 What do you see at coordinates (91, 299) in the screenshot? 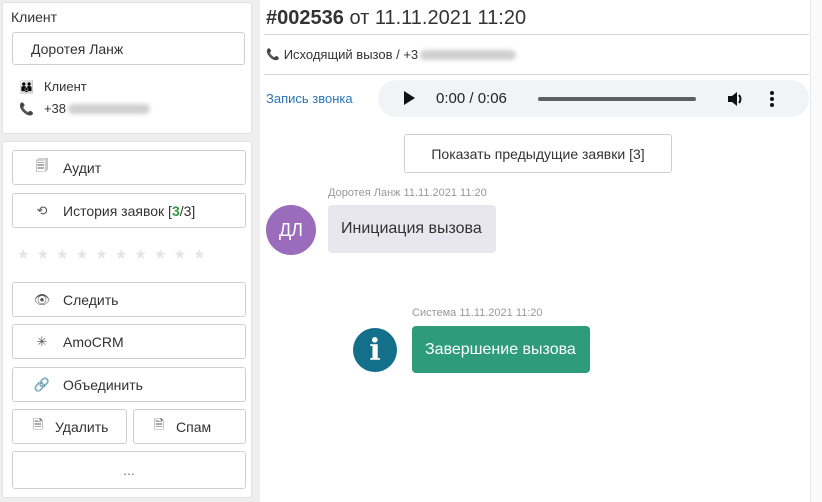
I see `follow-label: Следить` at bounding box center [91, 299].